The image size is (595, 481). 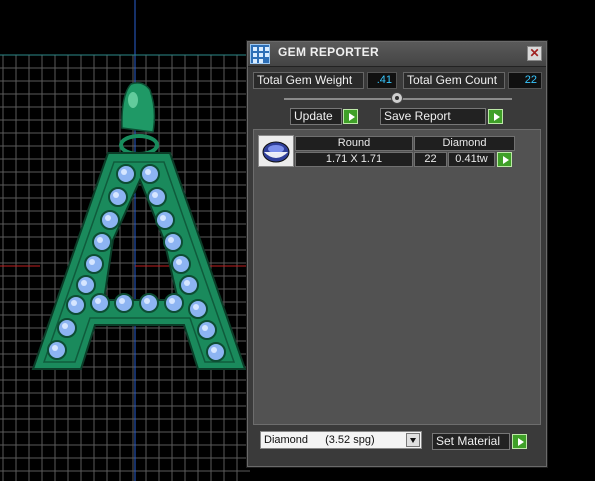 What do you see at coordinates (397, 54) in the screenshot?
I see `title-bar: GEM REPORTER ✕` at bounding box center [397, 54].